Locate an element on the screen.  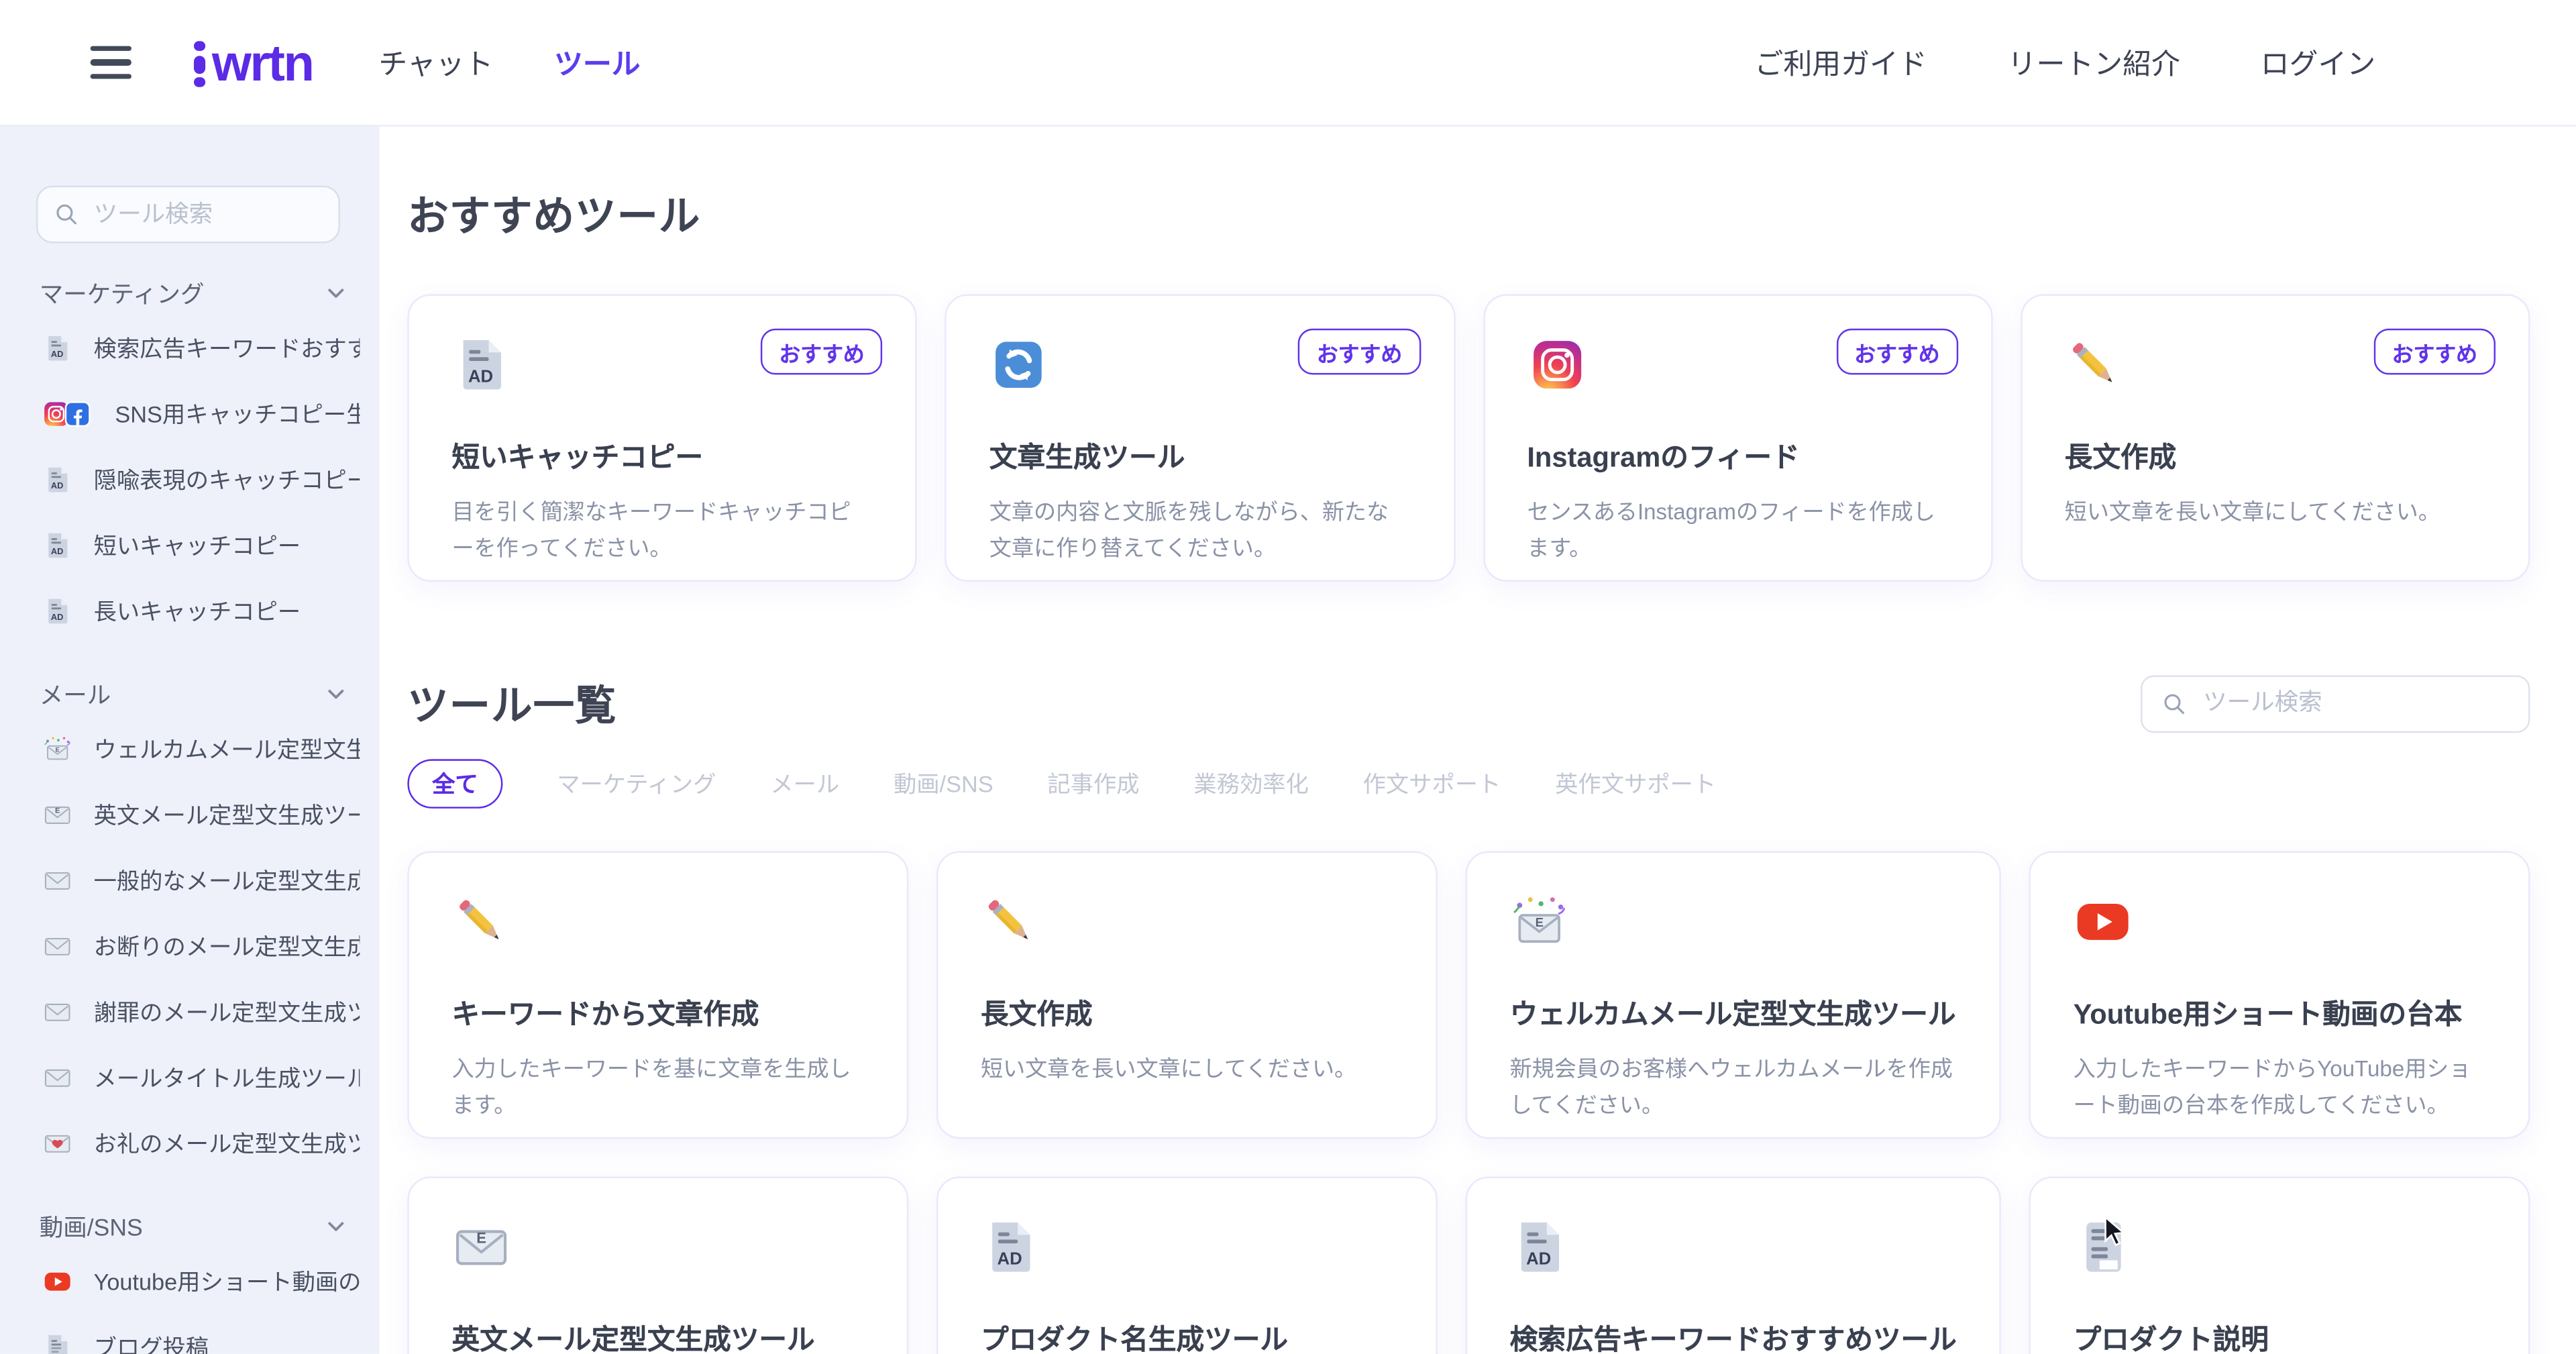
tool-card-description: センスあるInstagramのフィードを作成します。 is located at coordinates (1731, 529).